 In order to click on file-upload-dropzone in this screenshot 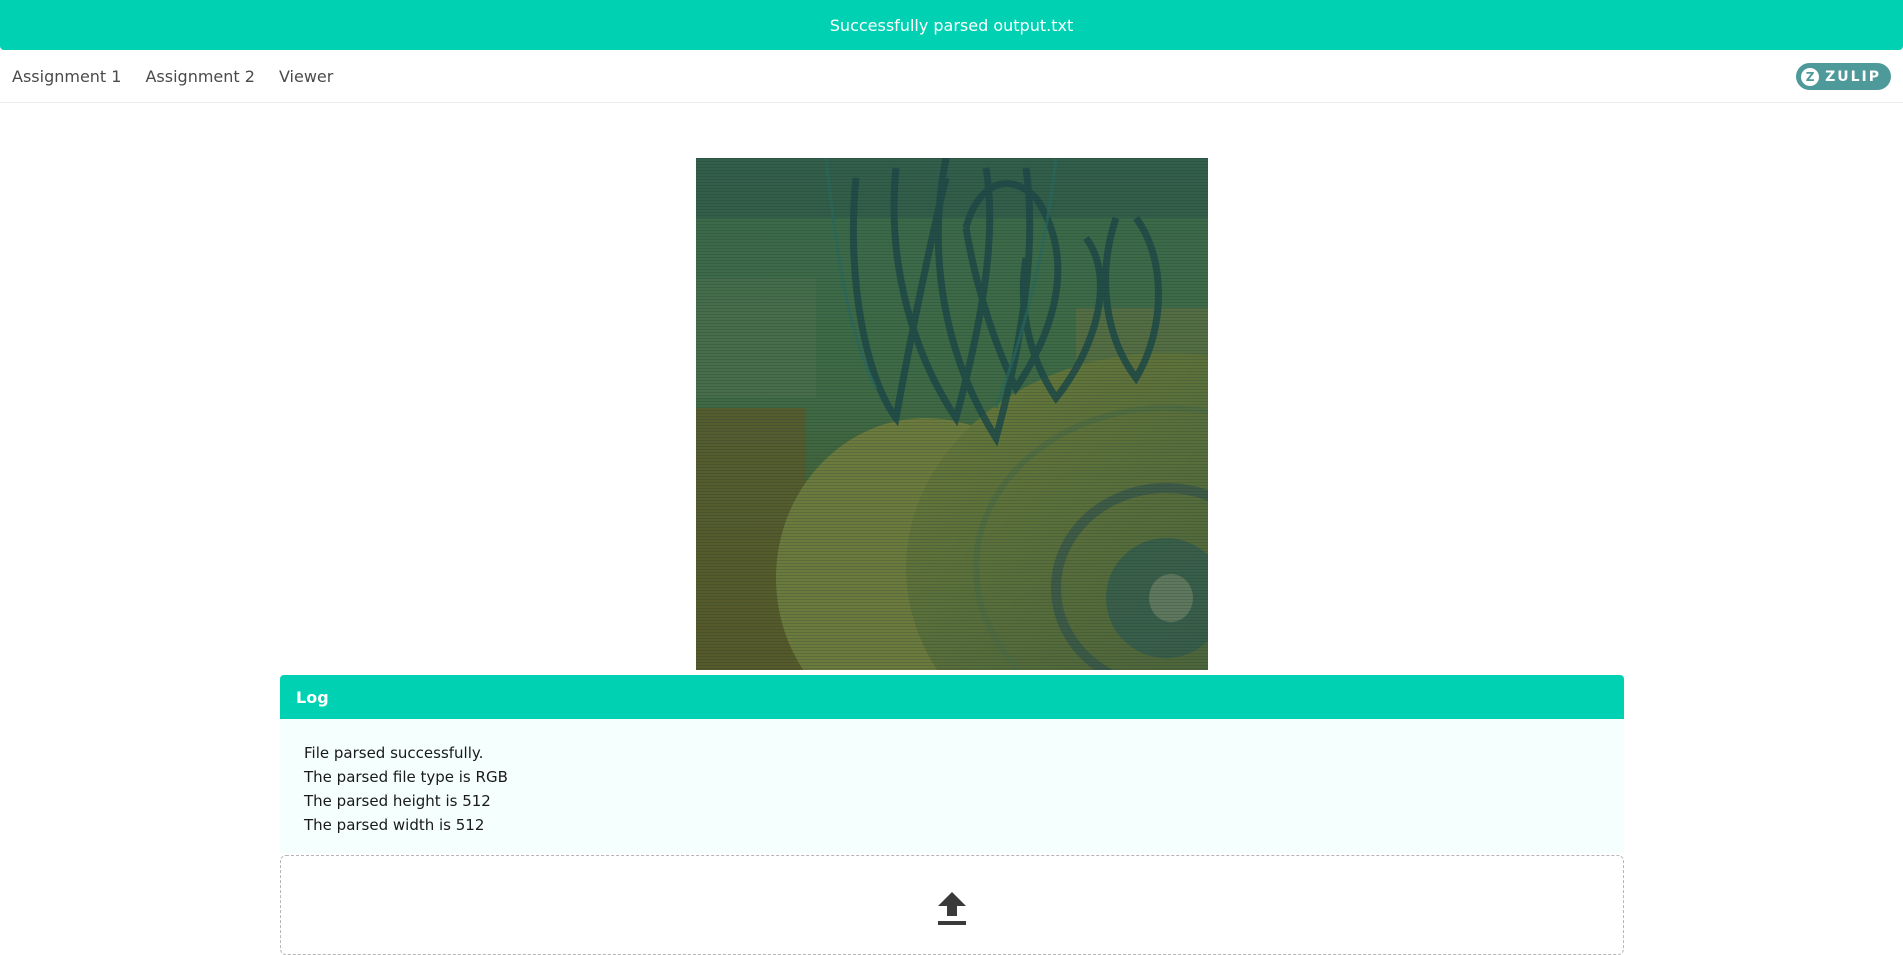, I will do `click(952, 905)`.